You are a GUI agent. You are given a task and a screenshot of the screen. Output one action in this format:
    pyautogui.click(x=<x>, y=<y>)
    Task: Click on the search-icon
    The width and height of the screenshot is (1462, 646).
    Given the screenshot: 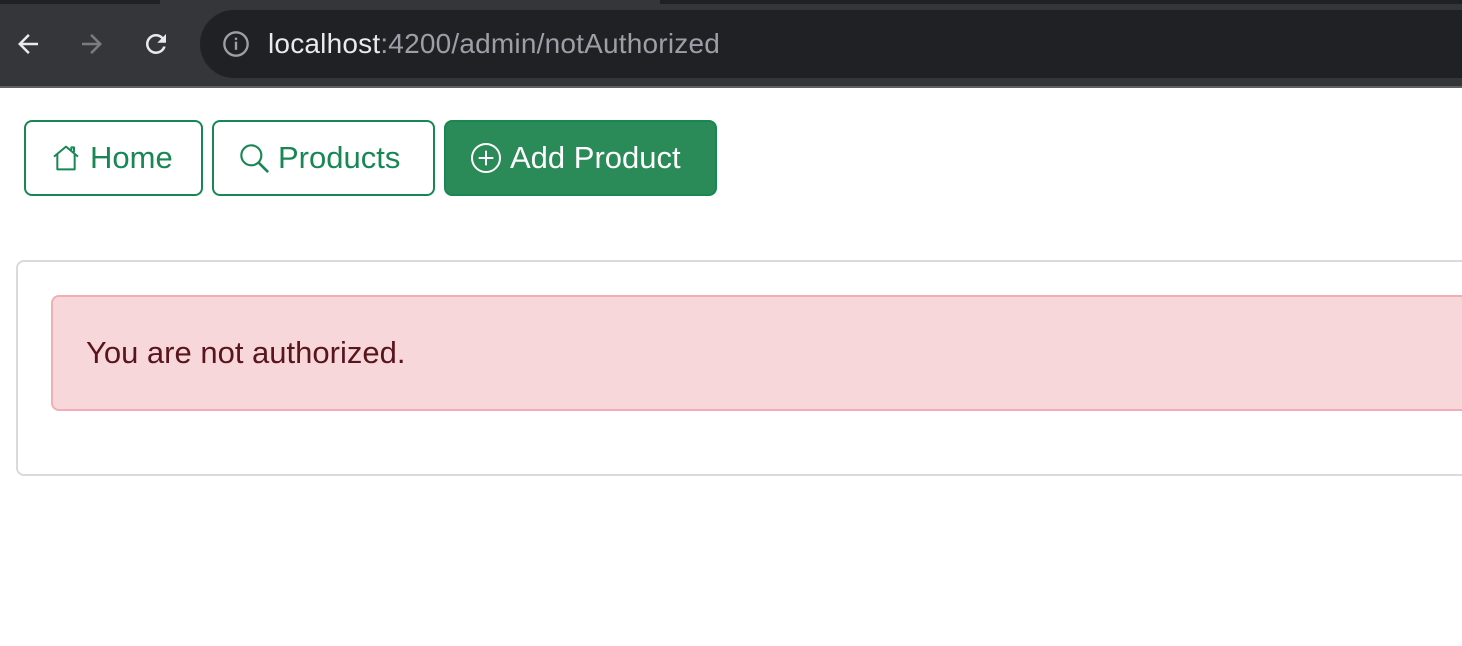 What is the action you would take?
    pyautogui.click(x=254, y=158)
    